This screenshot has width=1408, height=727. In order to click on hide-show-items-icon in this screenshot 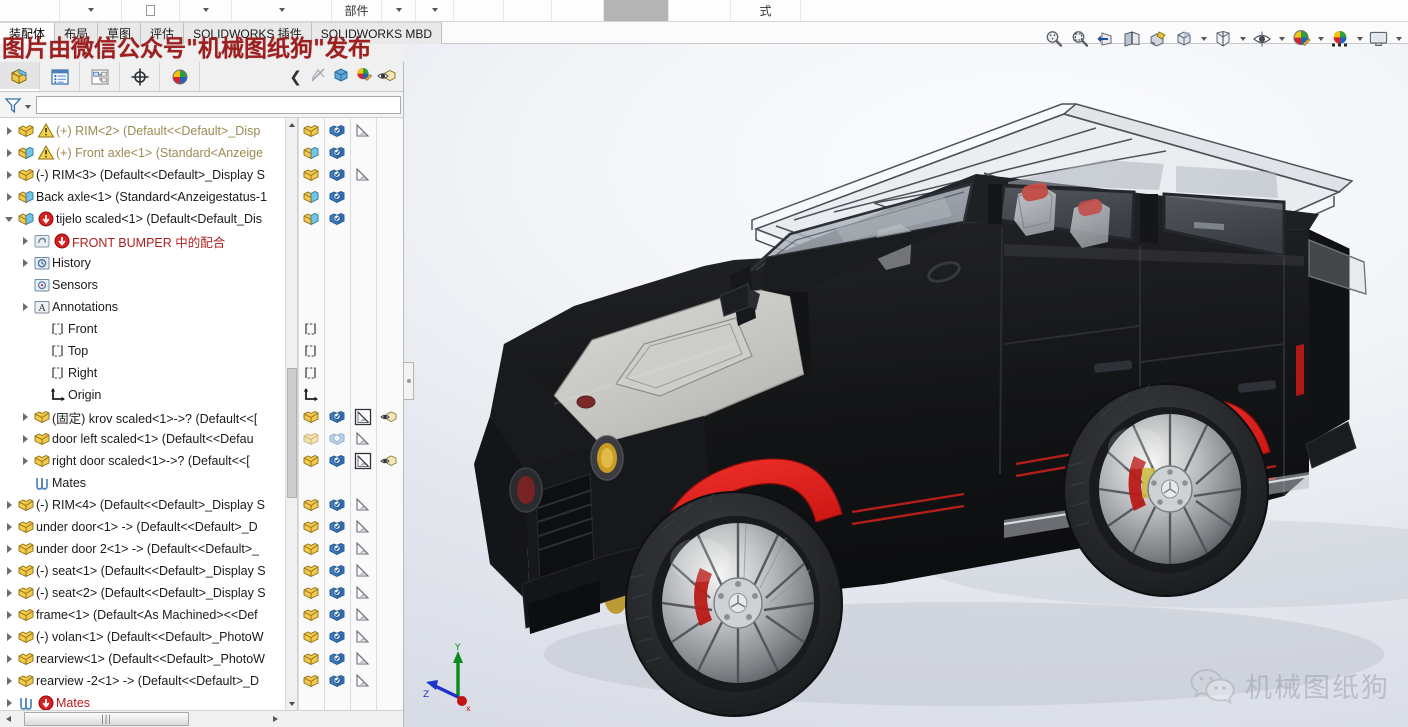, I will do `click(1262, 39)`.